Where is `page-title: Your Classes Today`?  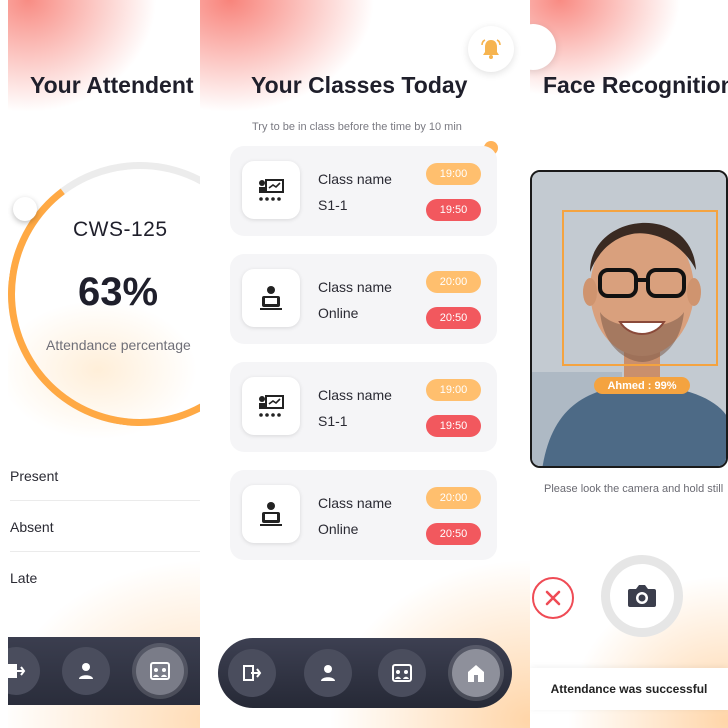
page-title: Your Classes Today is located at coordinates (359, 85).